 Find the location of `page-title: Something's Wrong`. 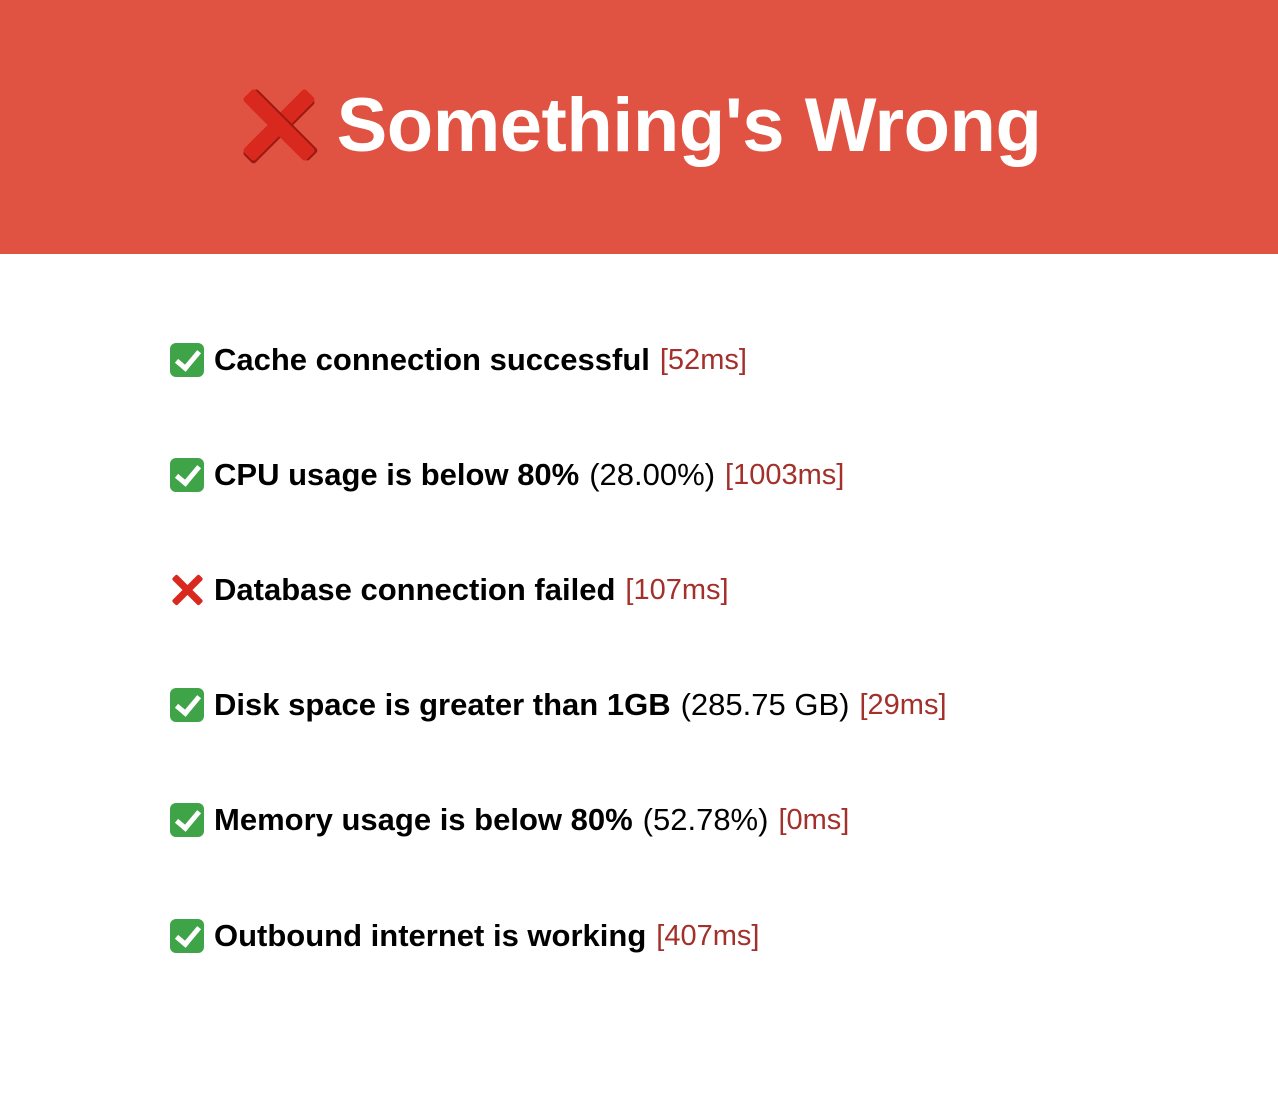

page-title: Something's Wrong is located at coordinates (689, 125).